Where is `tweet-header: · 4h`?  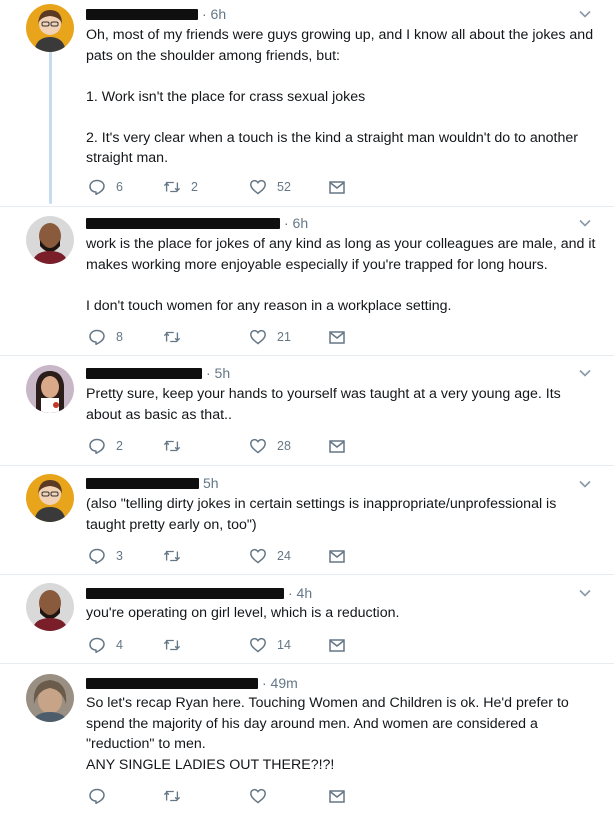 tweet-header: · 4h is located at coordinates (199, 593).